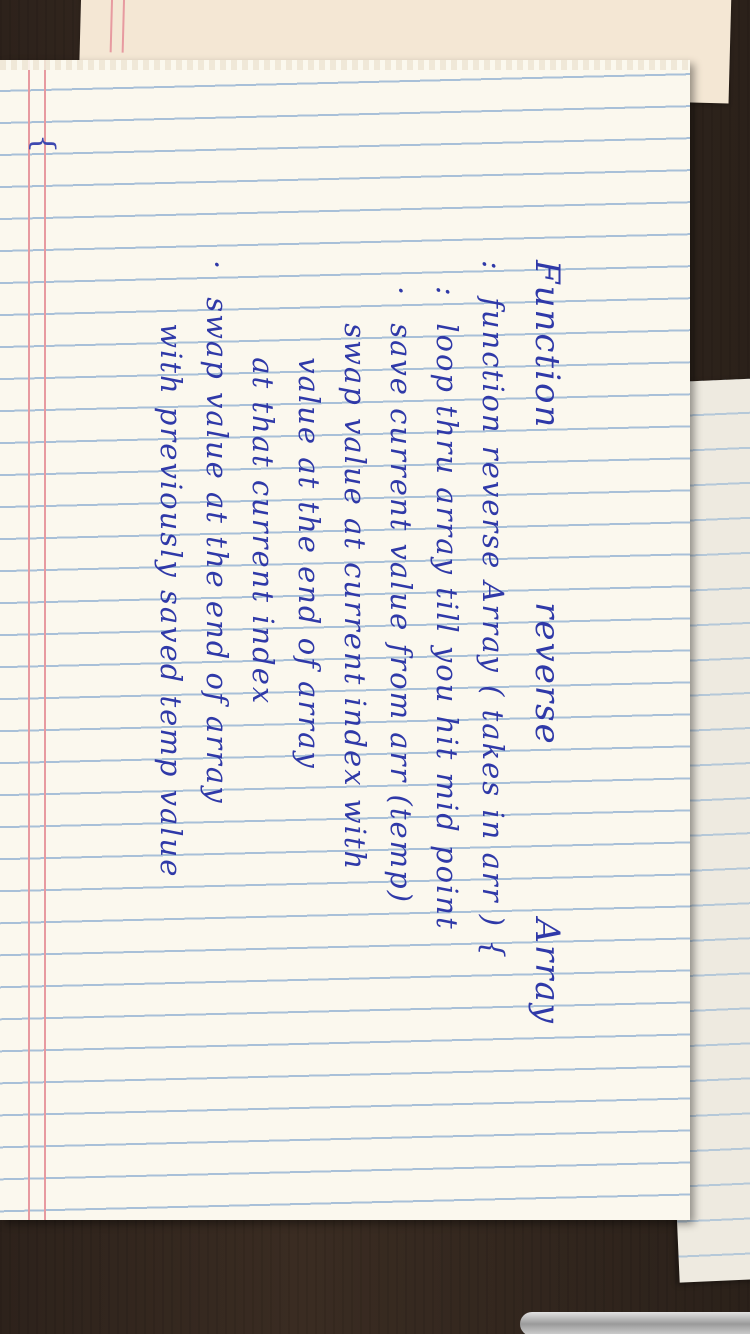 This screenshot has height=1334, width=750. Describe the element at coordinates (44, 143) in the screenshot. I see `margin-brace: {` at that location.